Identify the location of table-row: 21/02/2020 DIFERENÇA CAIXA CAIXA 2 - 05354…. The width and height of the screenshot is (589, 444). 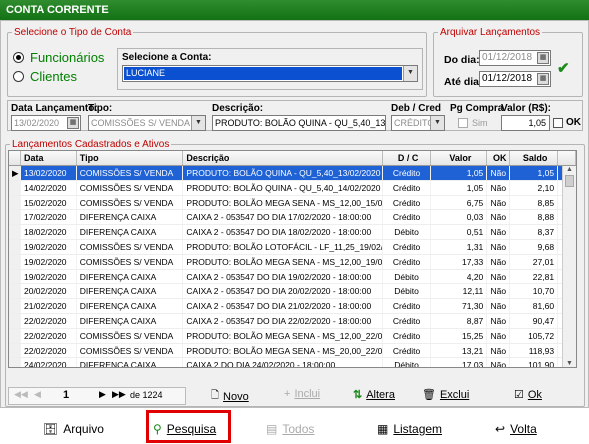
(292, 306).